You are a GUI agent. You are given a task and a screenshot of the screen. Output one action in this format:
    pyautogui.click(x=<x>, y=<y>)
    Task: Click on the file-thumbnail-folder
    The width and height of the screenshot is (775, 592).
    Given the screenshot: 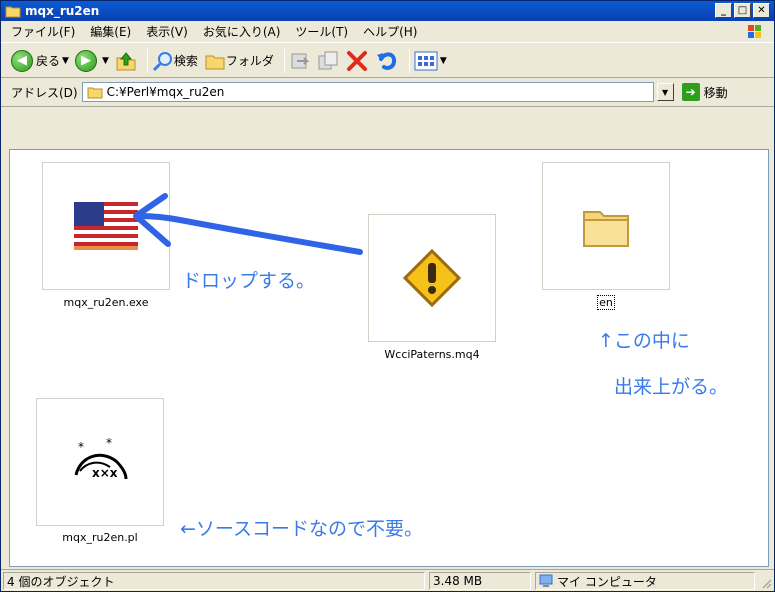 What is the action you would take?
    pyautogui.click(x=606, y=226)
    